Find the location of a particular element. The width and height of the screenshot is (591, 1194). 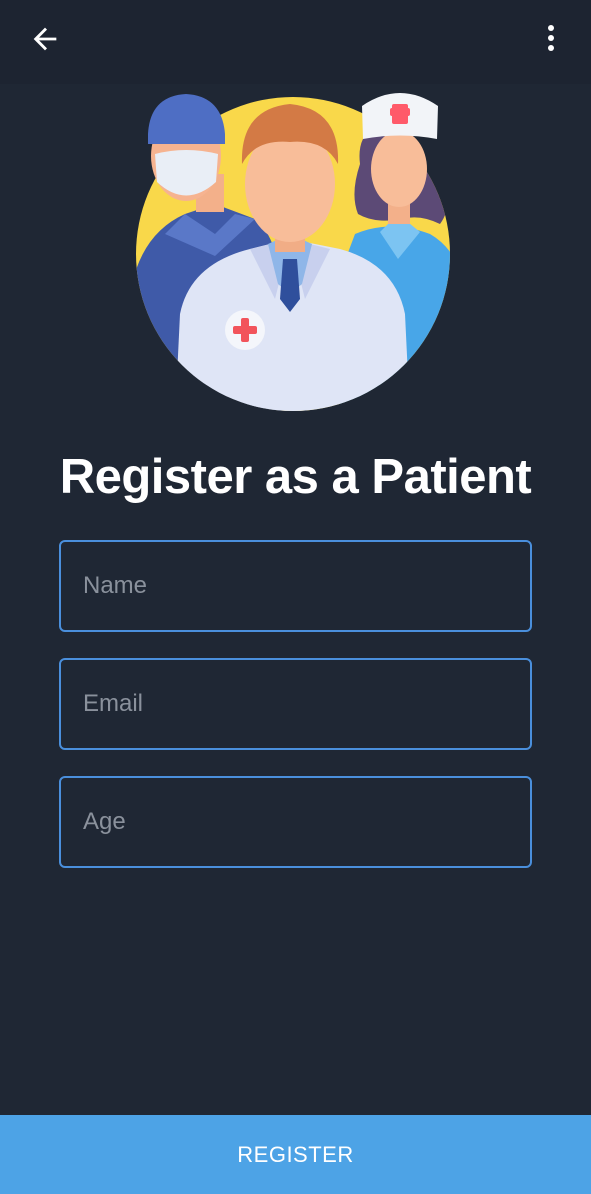

name-field is located at coordinates (295, 586).